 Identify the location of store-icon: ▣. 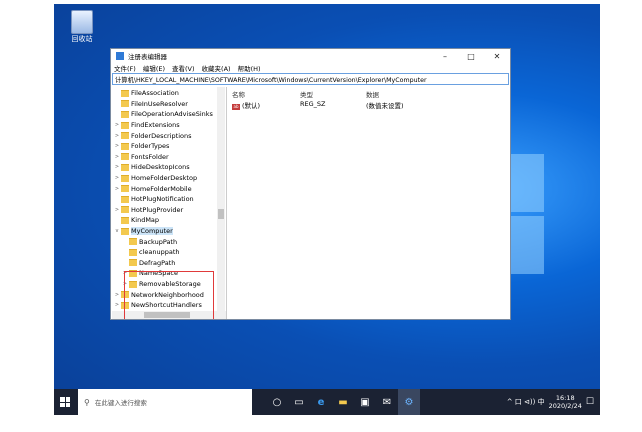
(365, 402).